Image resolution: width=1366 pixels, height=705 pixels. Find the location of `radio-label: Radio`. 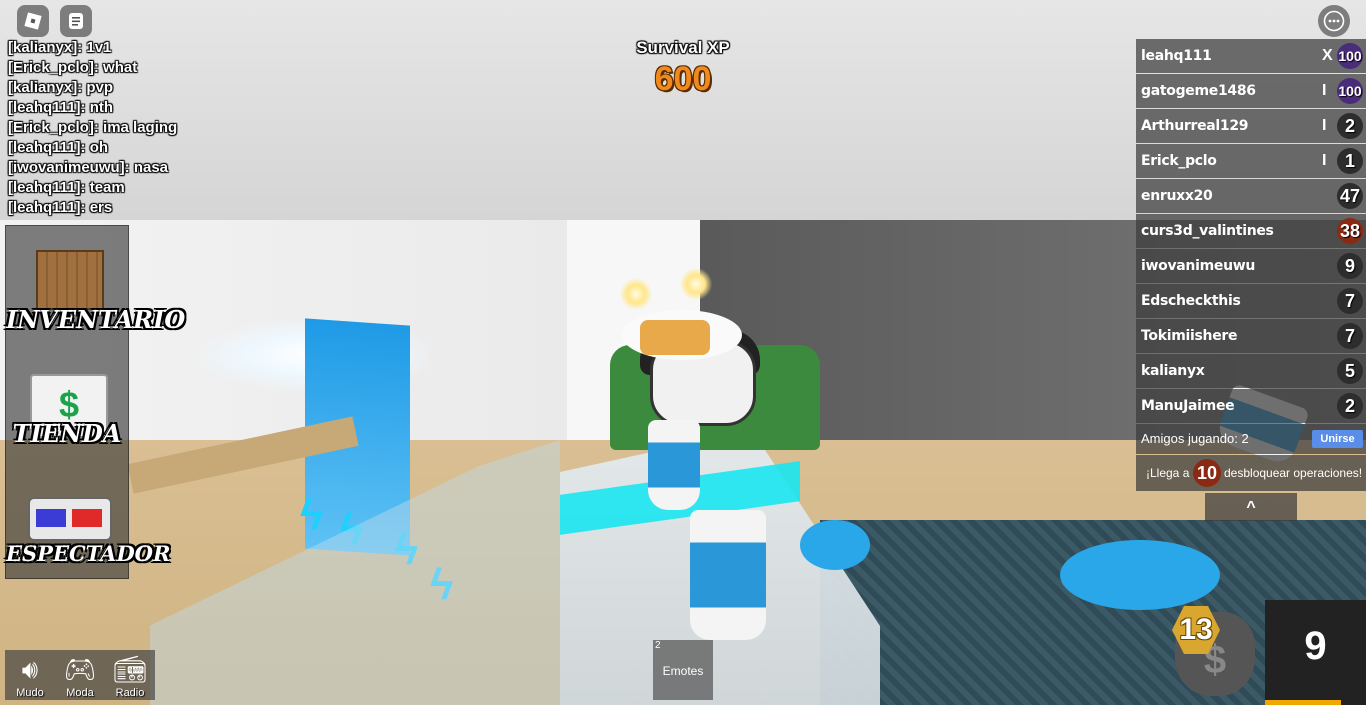

radio-label: Radio is located at coordinates (130, 693).